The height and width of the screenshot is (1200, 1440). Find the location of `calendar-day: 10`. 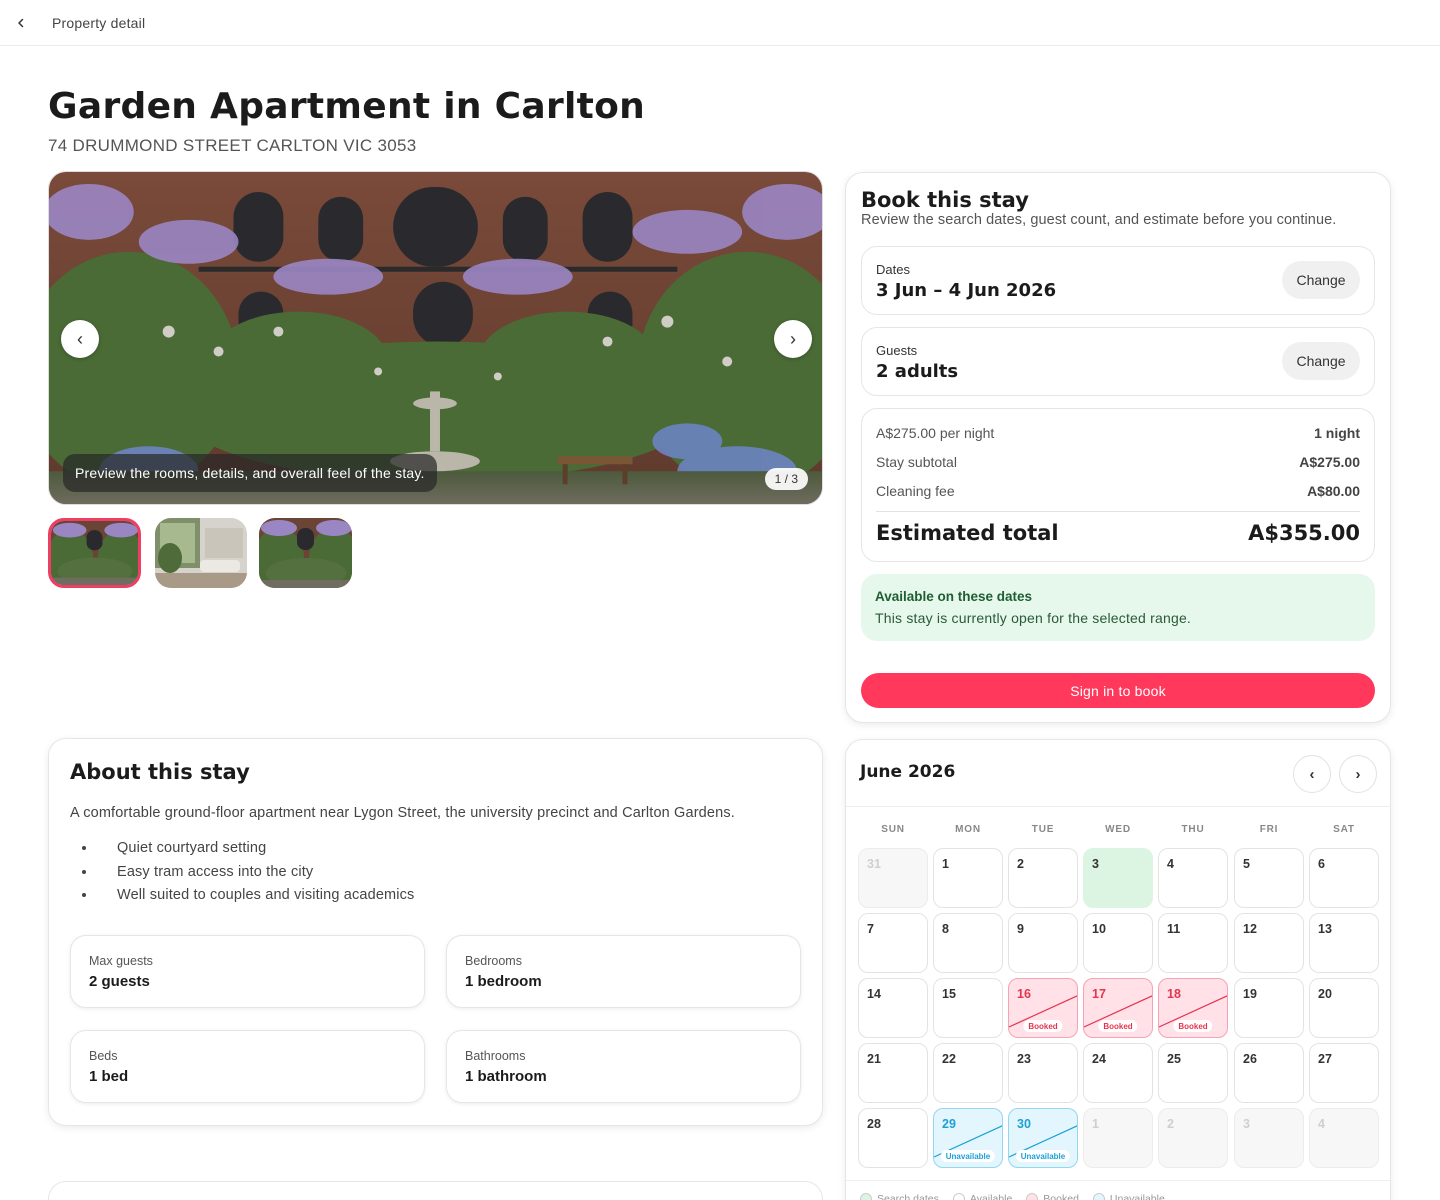

calendar-day: 10 is located at coordinates (1118, 943).